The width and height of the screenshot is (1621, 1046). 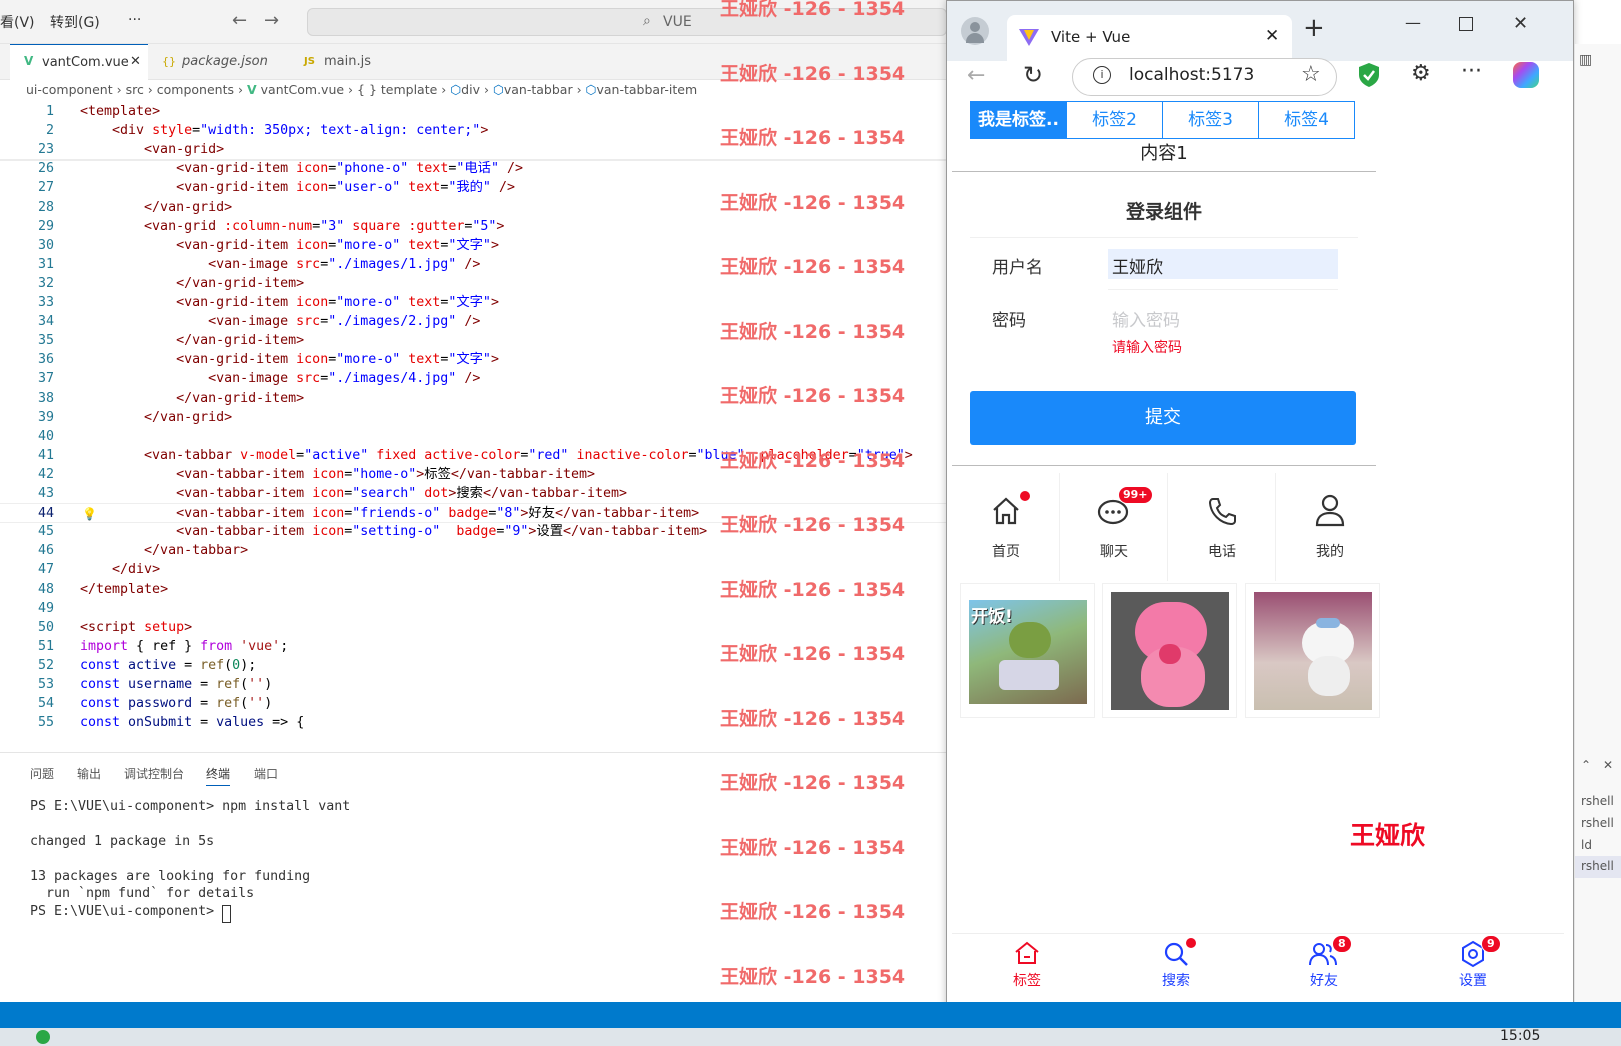 What do you see at coordinates (195, 89) in the screenshot?
I see `breadcrumb-item: components` at bounding box center [195, 89].